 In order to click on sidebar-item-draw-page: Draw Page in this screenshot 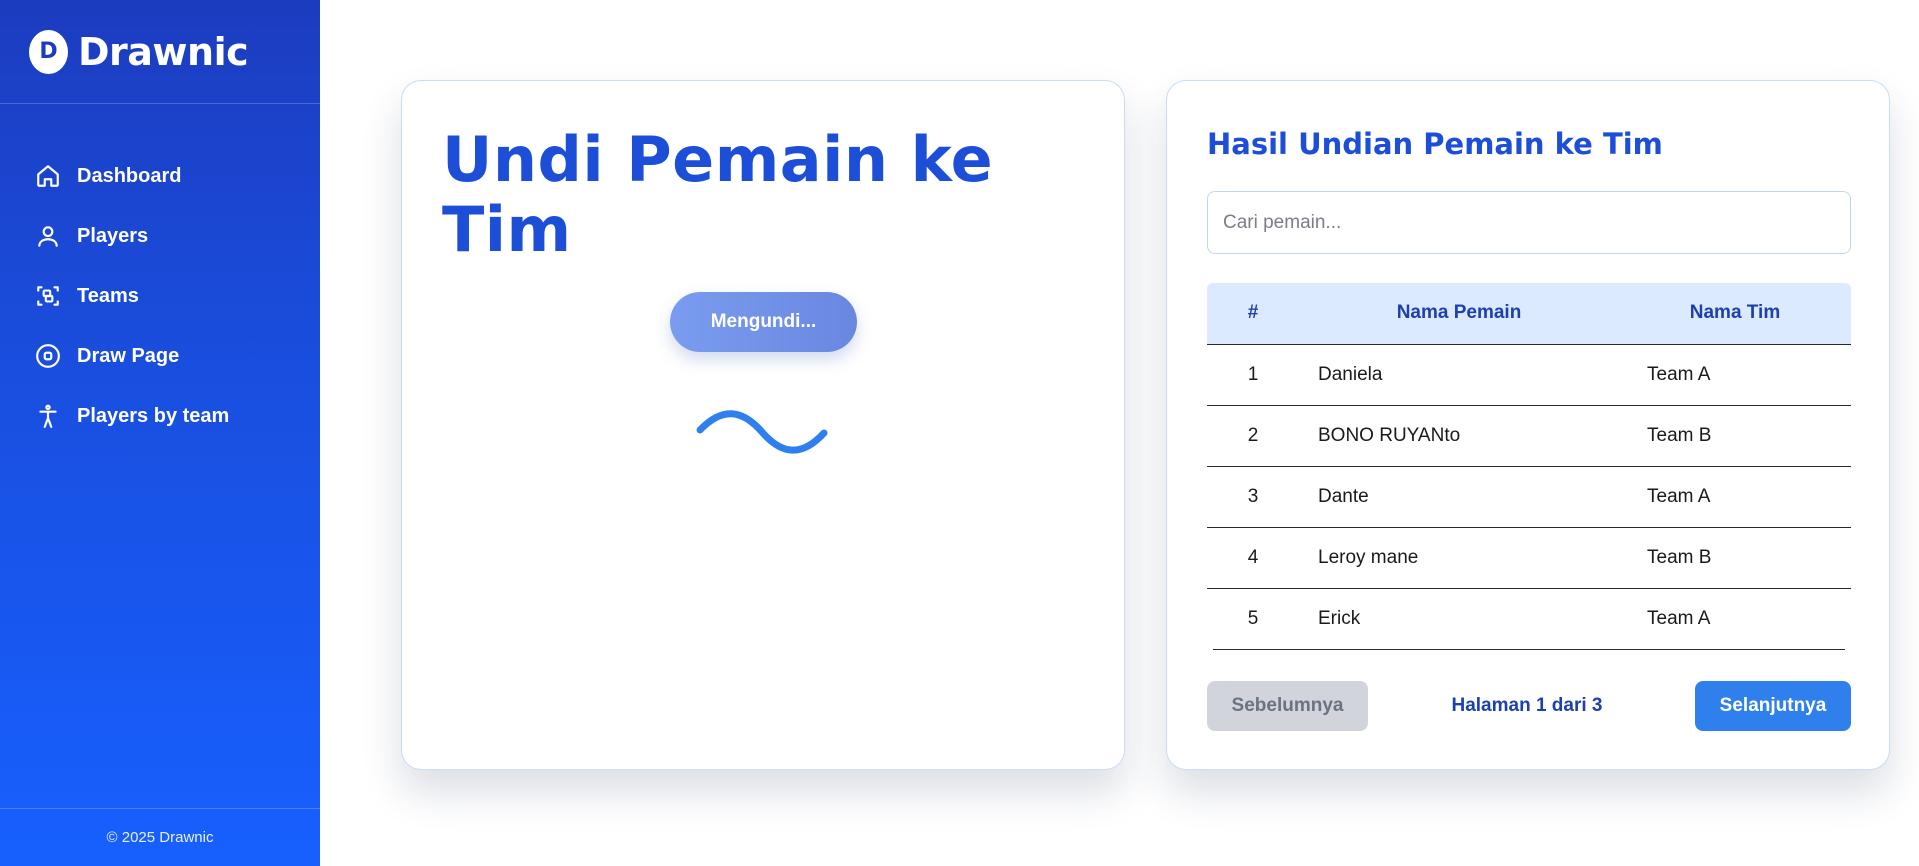, I will do `click(160, 356)`.